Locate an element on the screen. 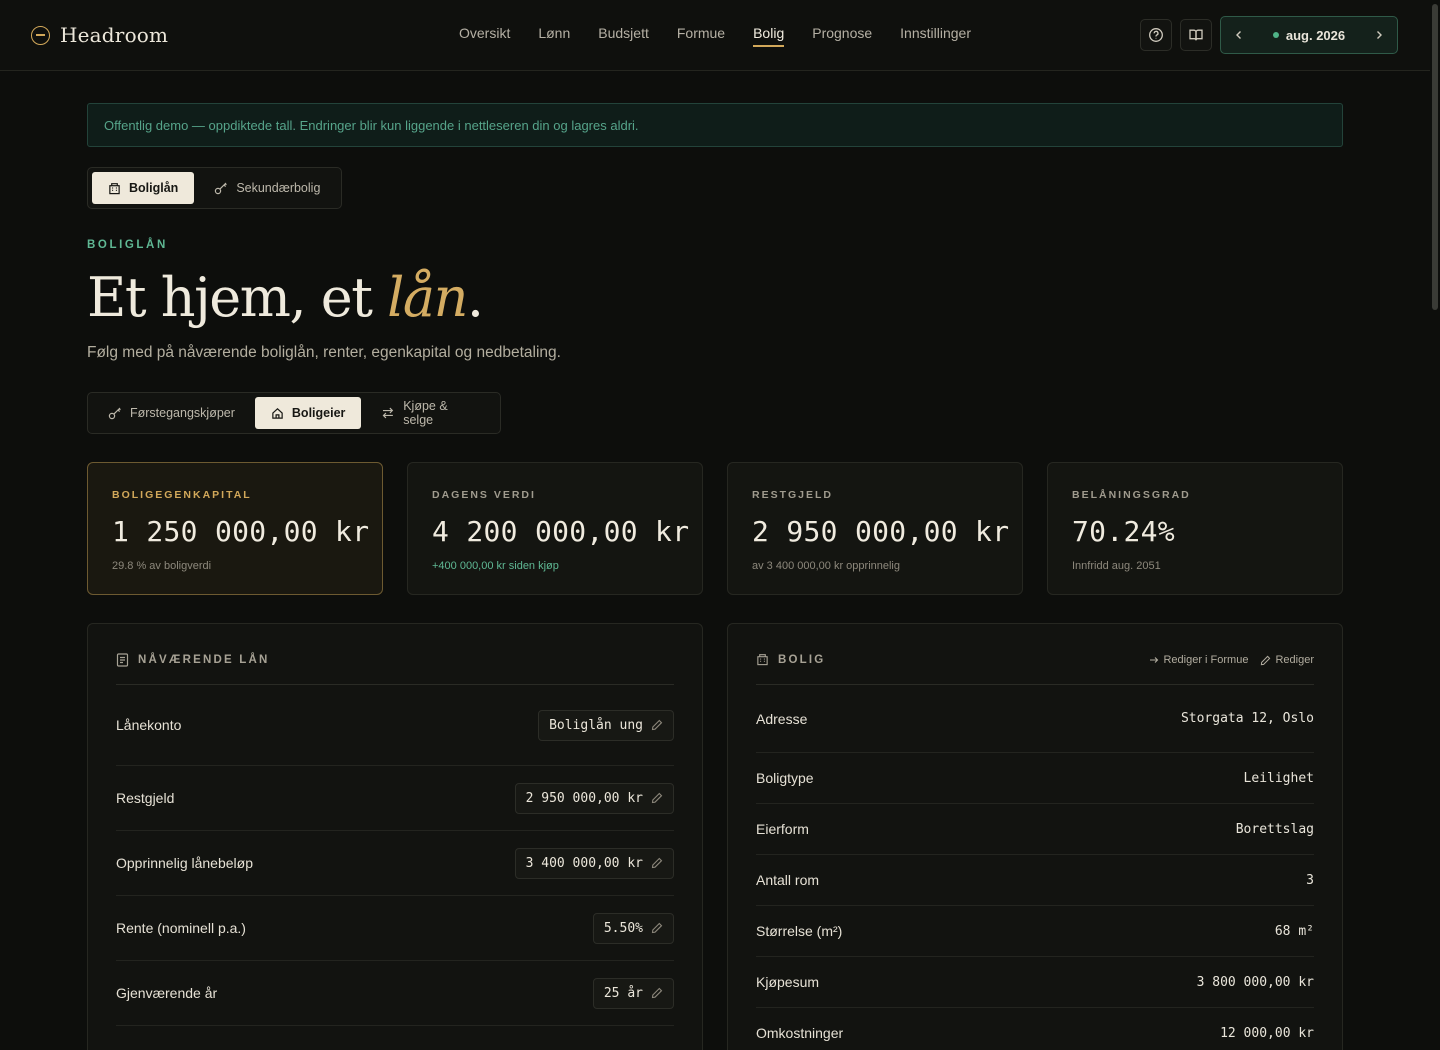 This screenshot has width=1440, height=1050. stat-subtext: +400 000,00 kr siden kjøp is located at coordinates (495, 566).